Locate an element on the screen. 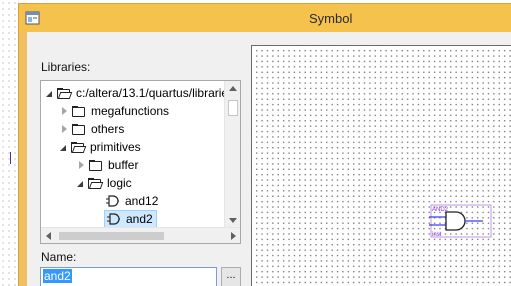 Image resolution: width=511 pixels, height=286 pixels. tree-item-primitives: primitives is located at coordinates (100, 147).